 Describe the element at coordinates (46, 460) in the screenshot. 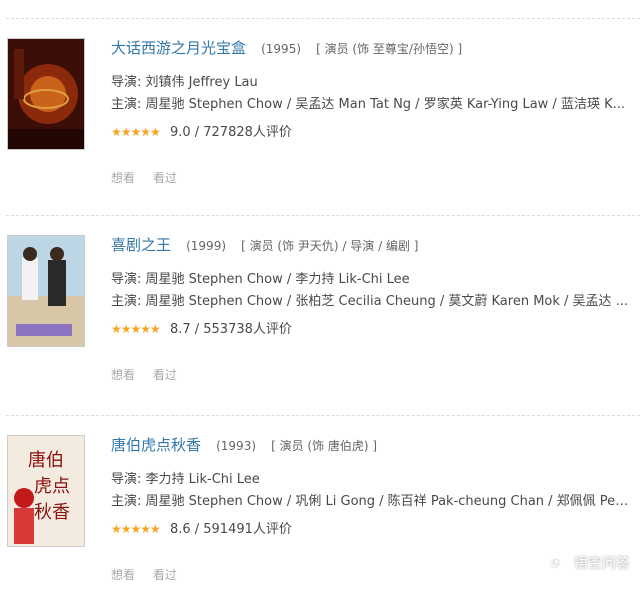

I see `svg-text: 唐伯` at that location.